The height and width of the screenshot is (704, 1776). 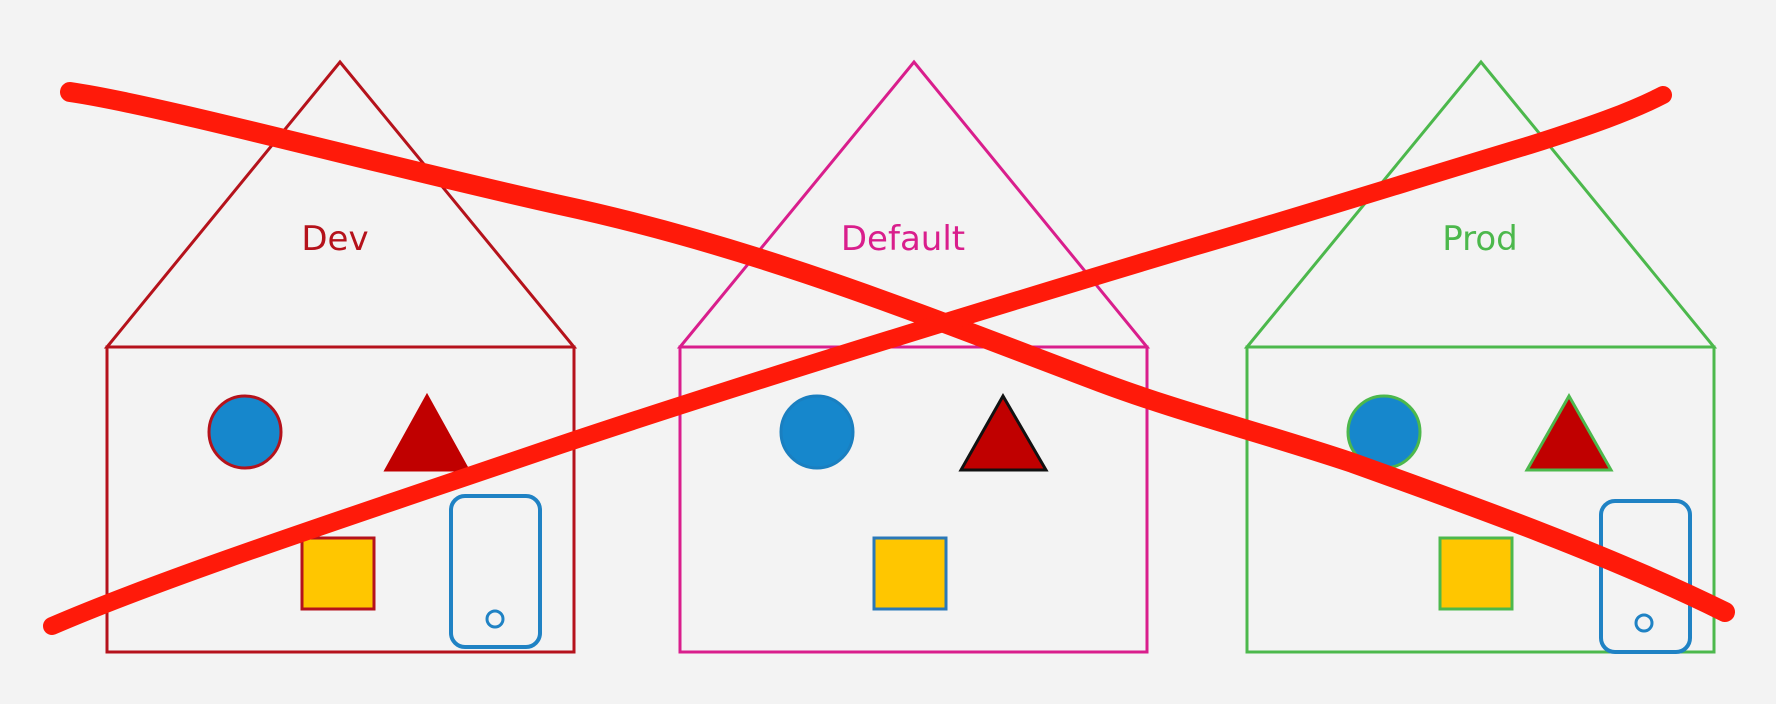 I want to click on dev-triangle-shape, so click(x=427, y=432).